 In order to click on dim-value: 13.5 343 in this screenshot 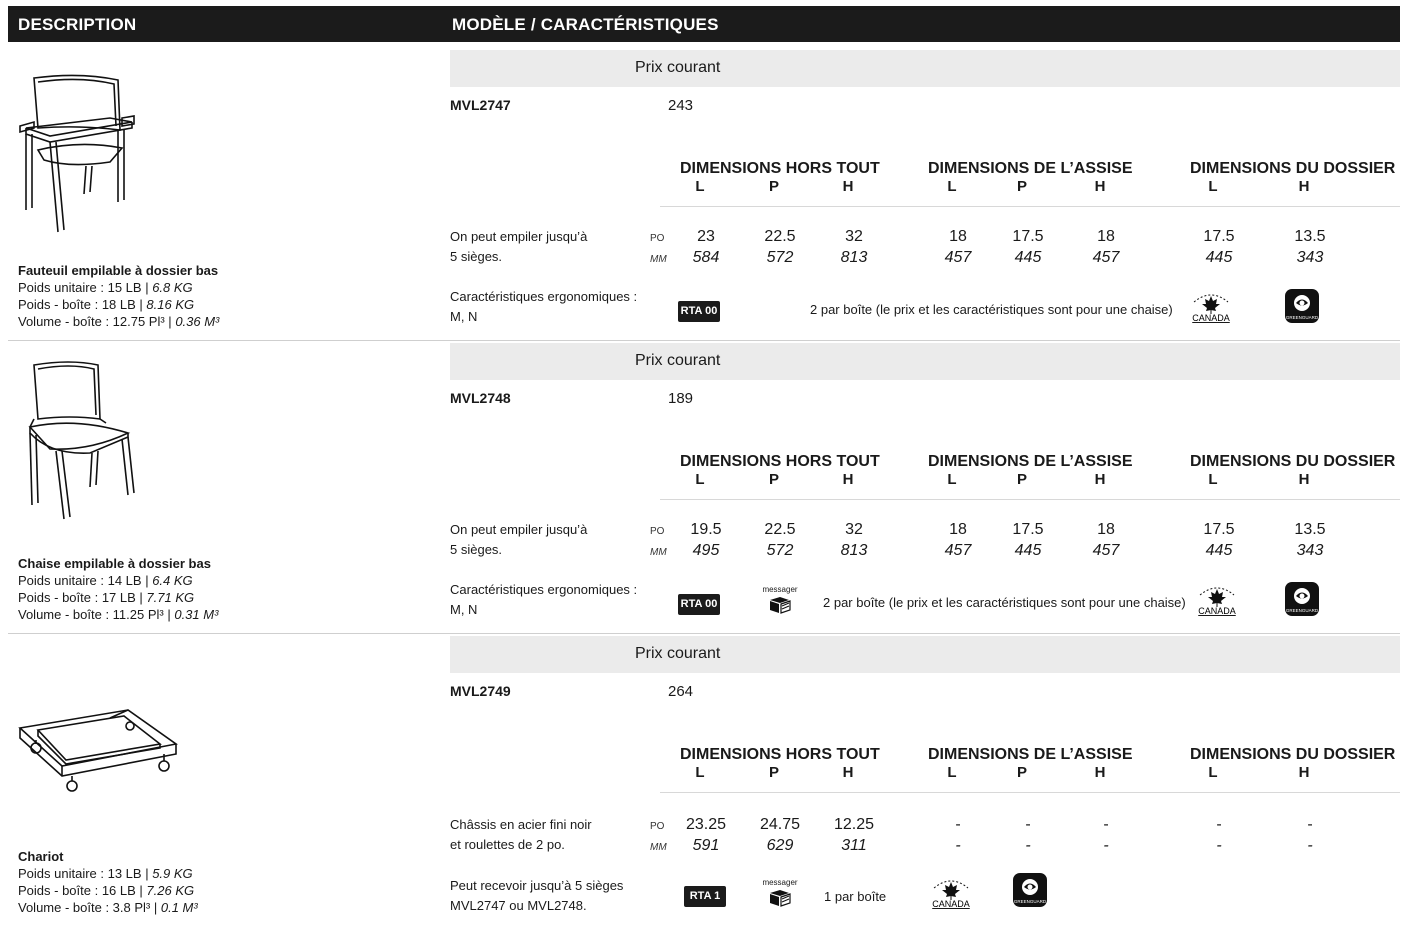, I will do `click(1310, 247)`.